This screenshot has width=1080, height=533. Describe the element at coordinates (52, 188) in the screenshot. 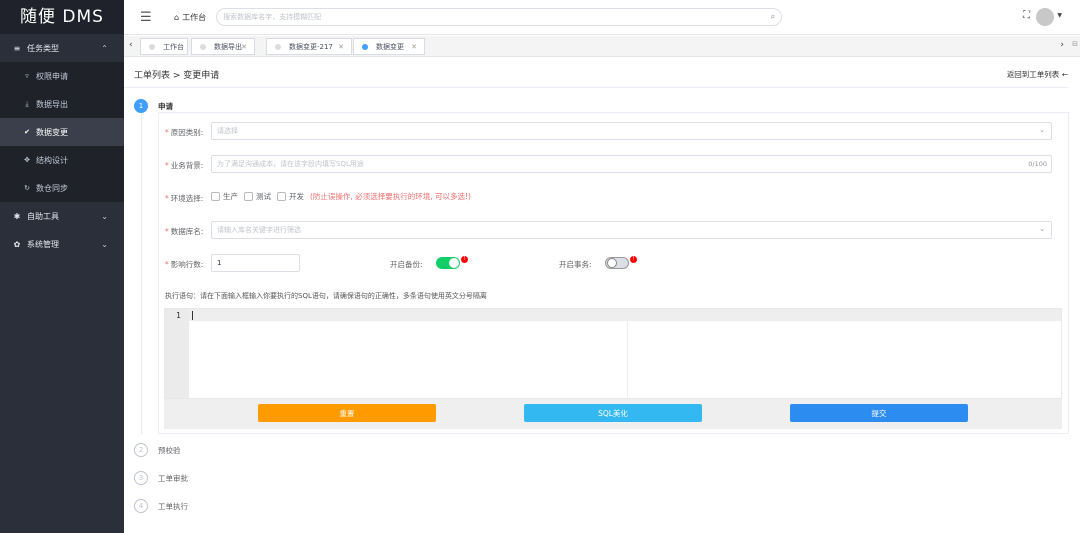

I see `sidebar-item-label: 数仓同步` at that location.